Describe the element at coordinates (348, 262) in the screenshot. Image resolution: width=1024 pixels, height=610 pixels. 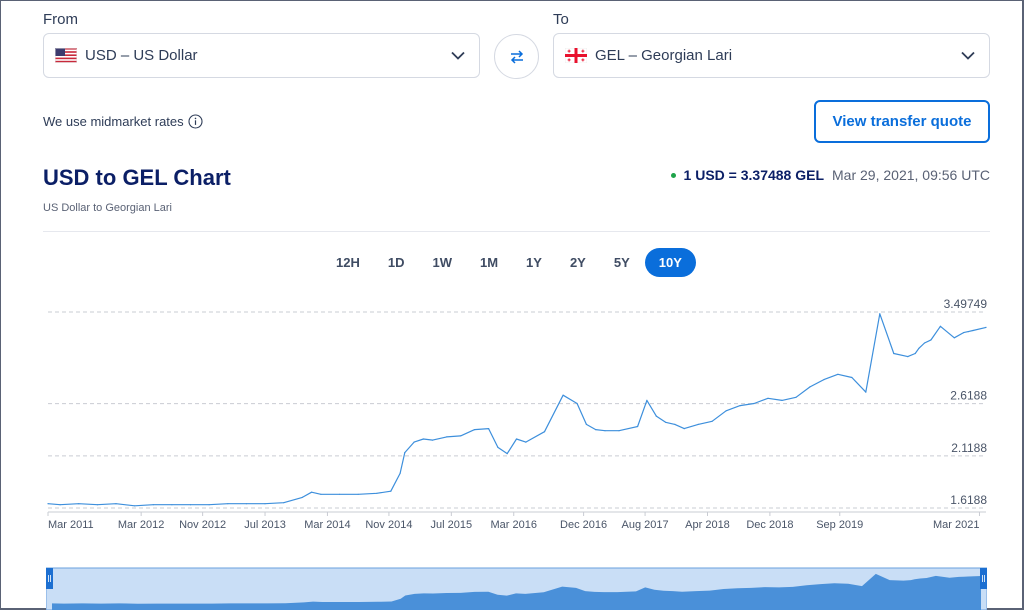
I see `tab-12h: 12H` at that location.